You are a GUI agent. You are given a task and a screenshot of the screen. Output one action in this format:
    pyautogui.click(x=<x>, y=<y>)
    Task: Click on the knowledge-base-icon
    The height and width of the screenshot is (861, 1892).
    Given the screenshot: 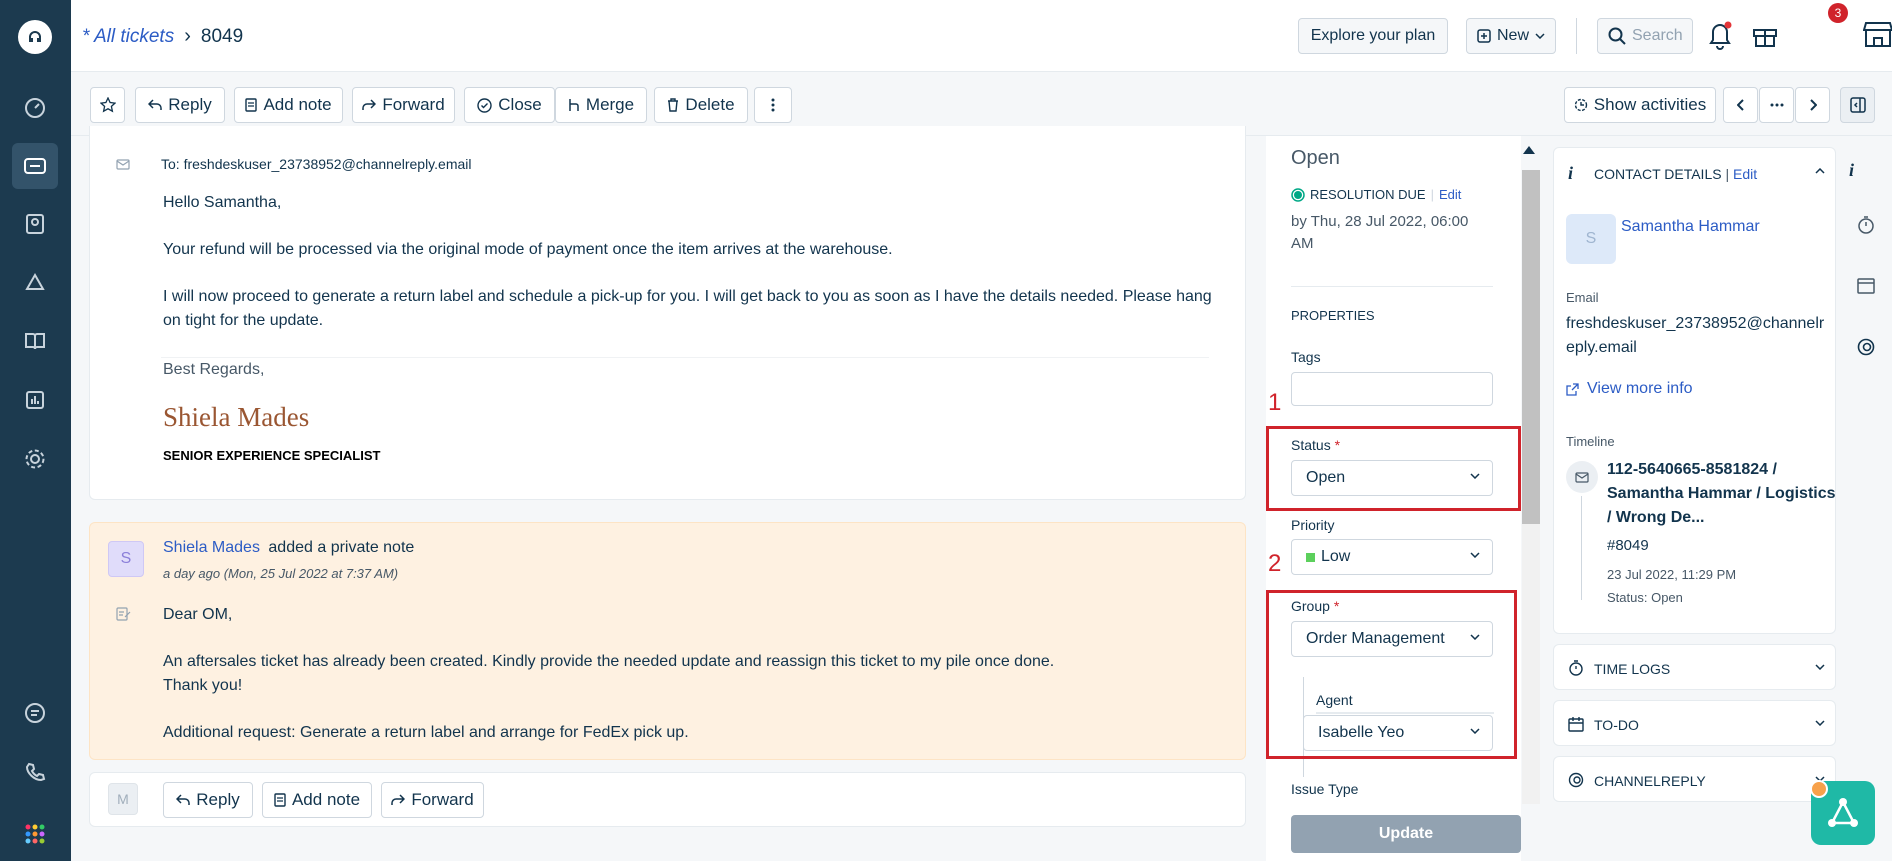 What is the action you would take?
    pyautogui.click(x=35, y=341)
    